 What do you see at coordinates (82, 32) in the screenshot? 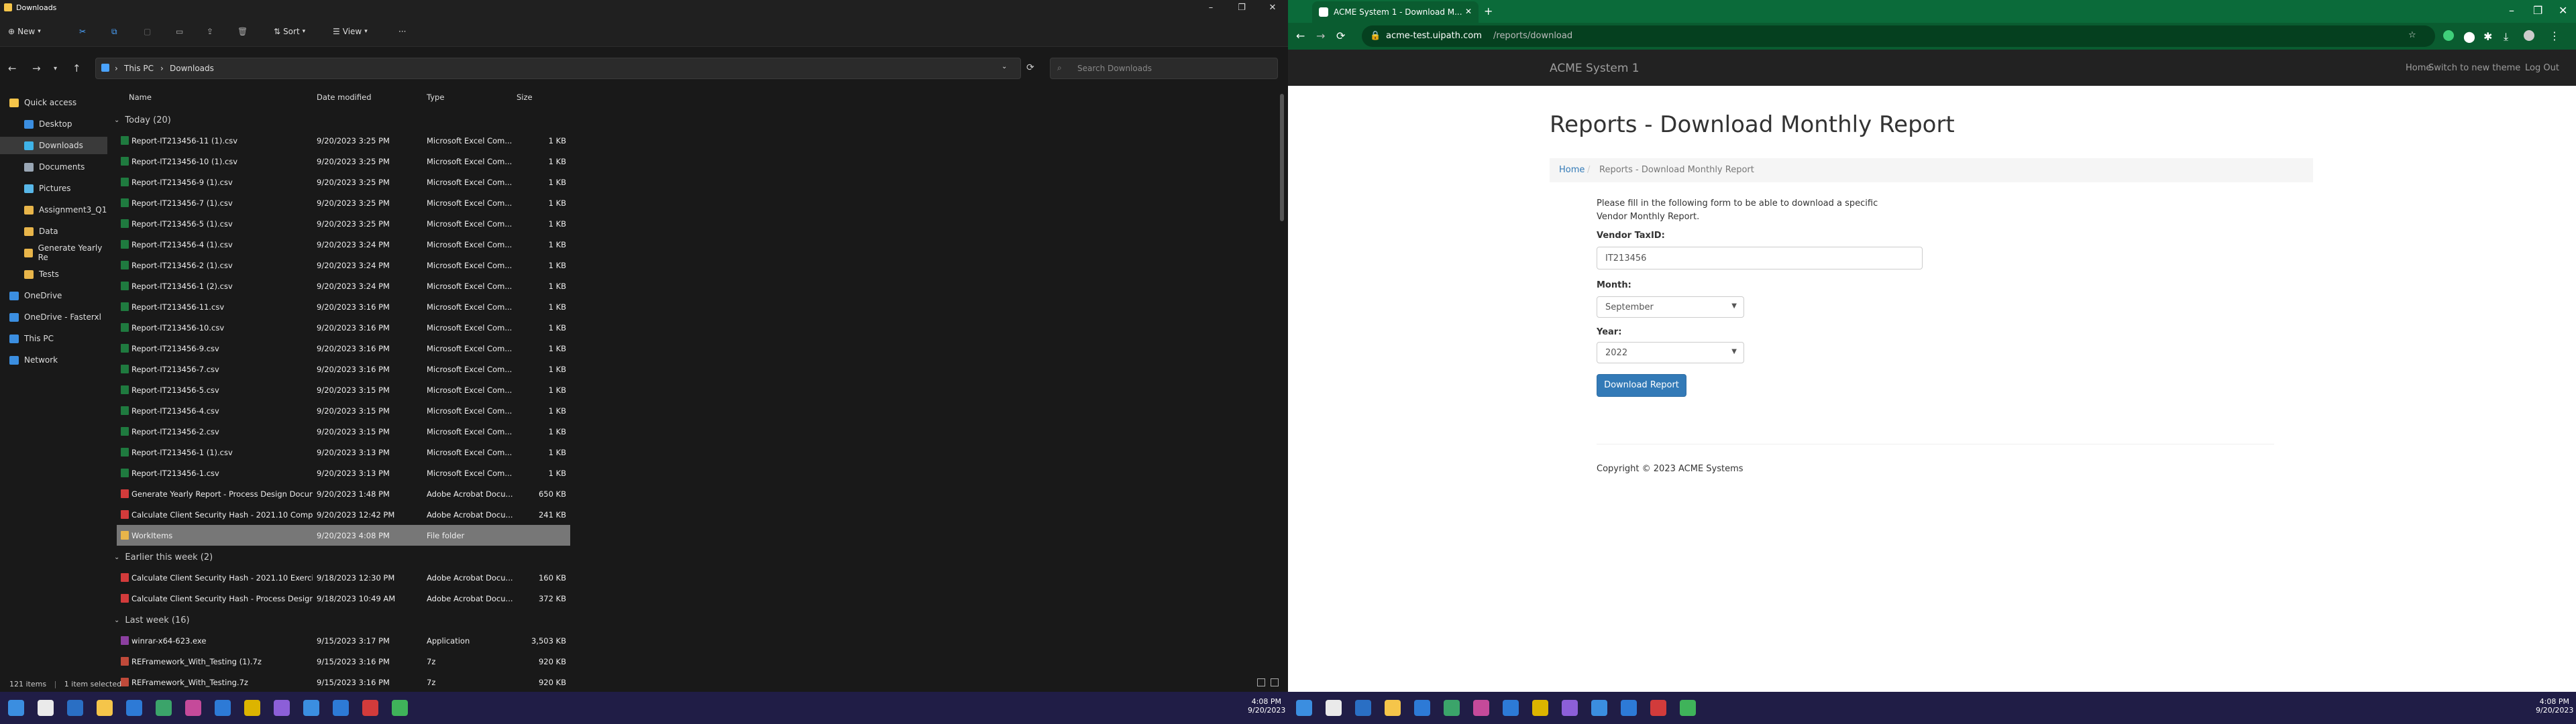
I see `cut-icon: ✂` at bounding box center [82, 32].